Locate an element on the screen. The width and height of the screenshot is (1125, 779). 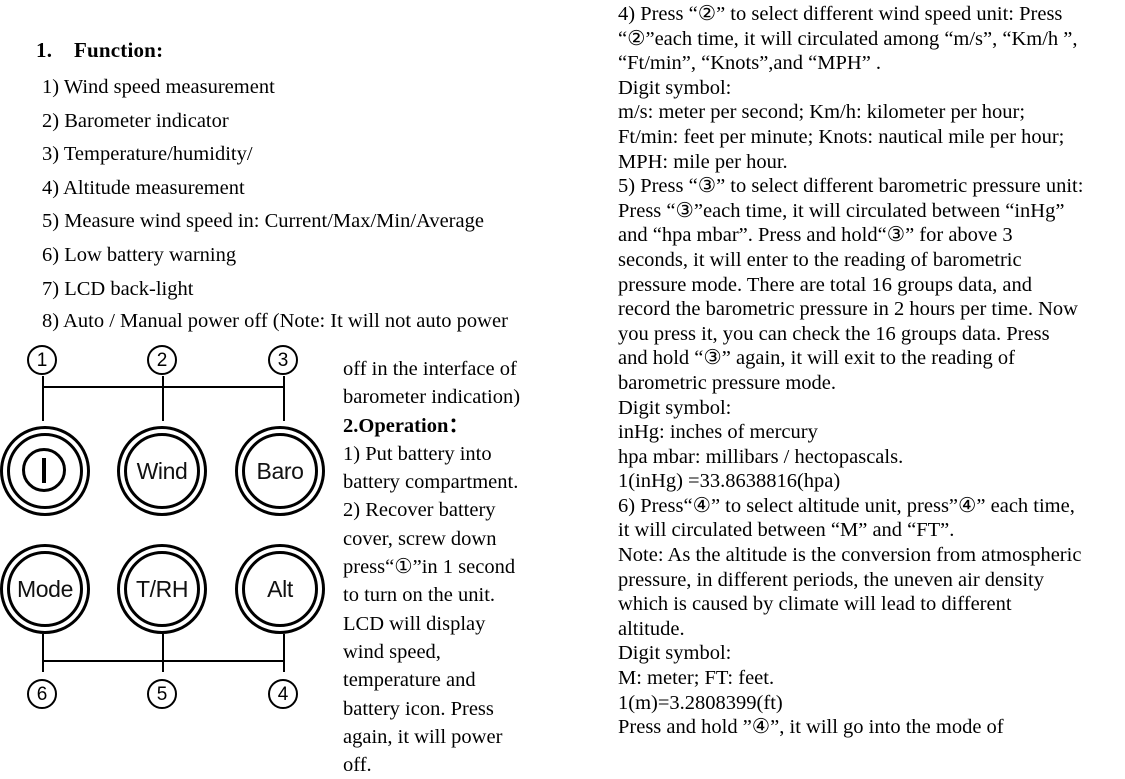
middle-column-line: press“①”in 1 second is located at coordinates (429, 567).